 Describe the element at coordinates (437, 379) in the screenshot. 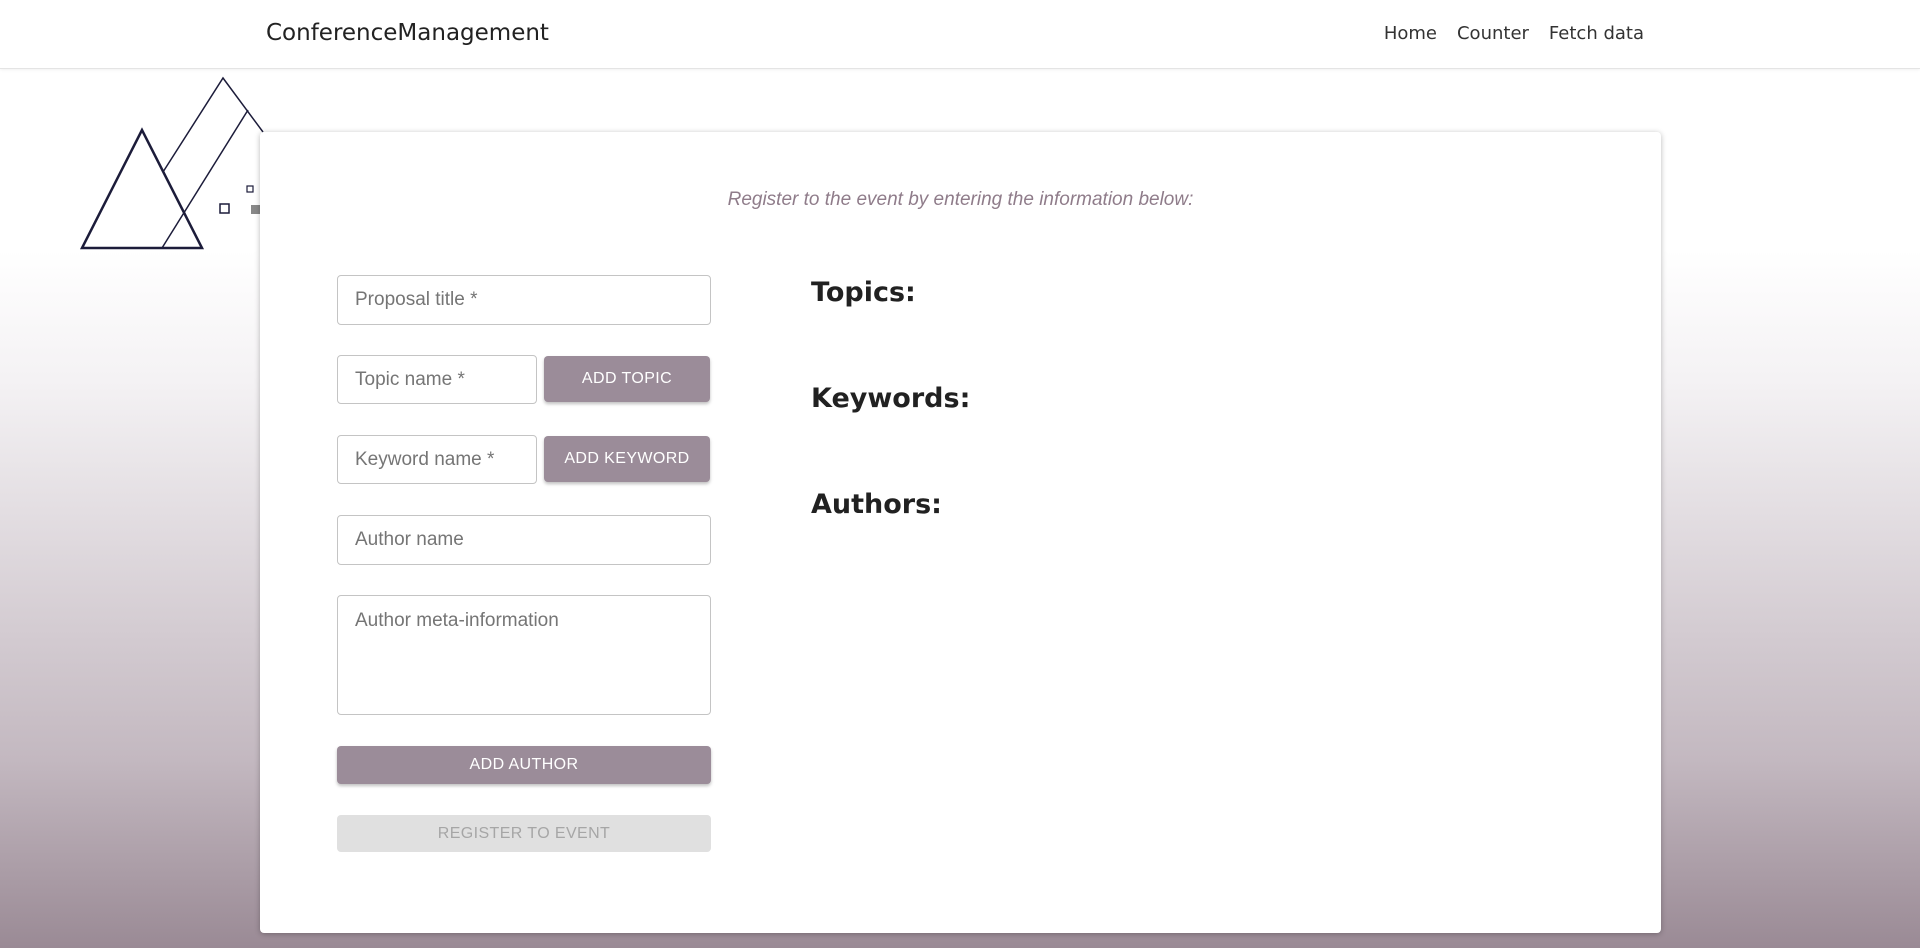

I see `topic-name-input: Topic name *` at that location.